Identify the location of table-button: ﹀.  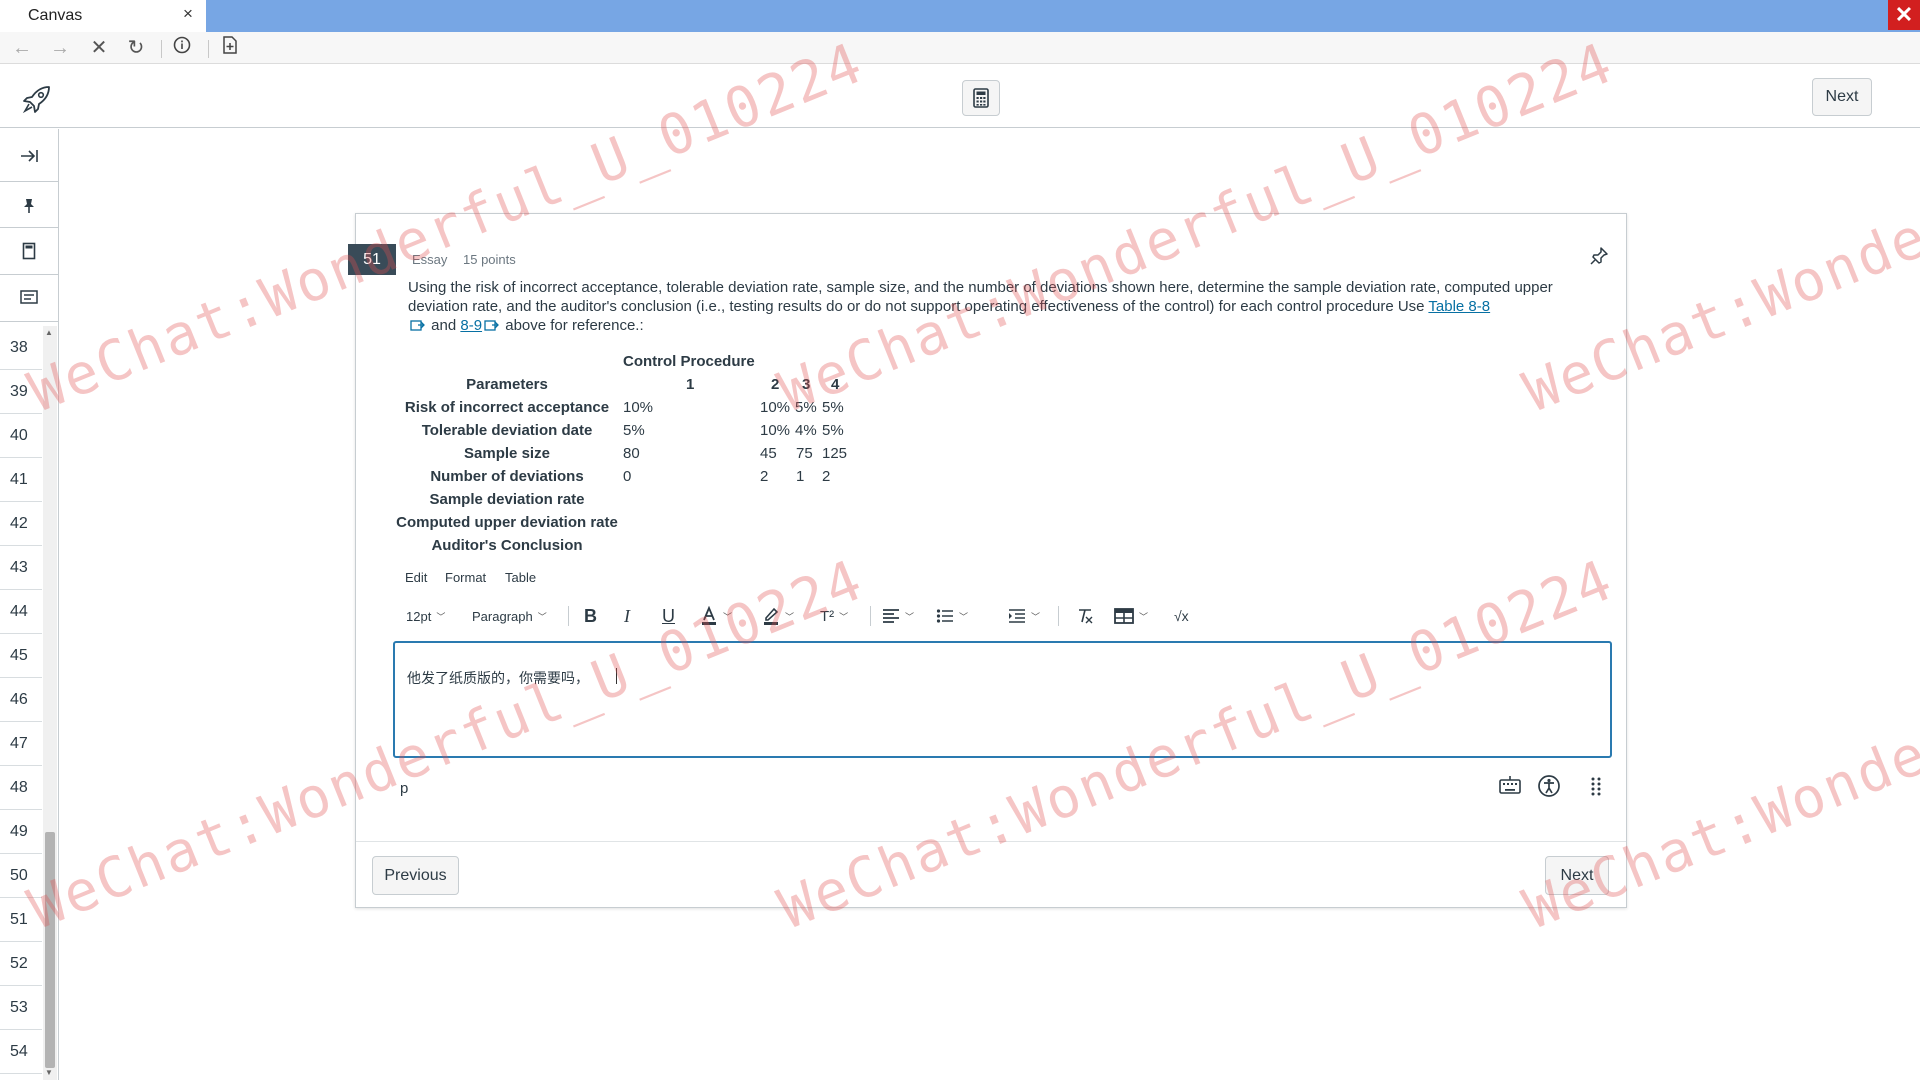
(1131, 616).